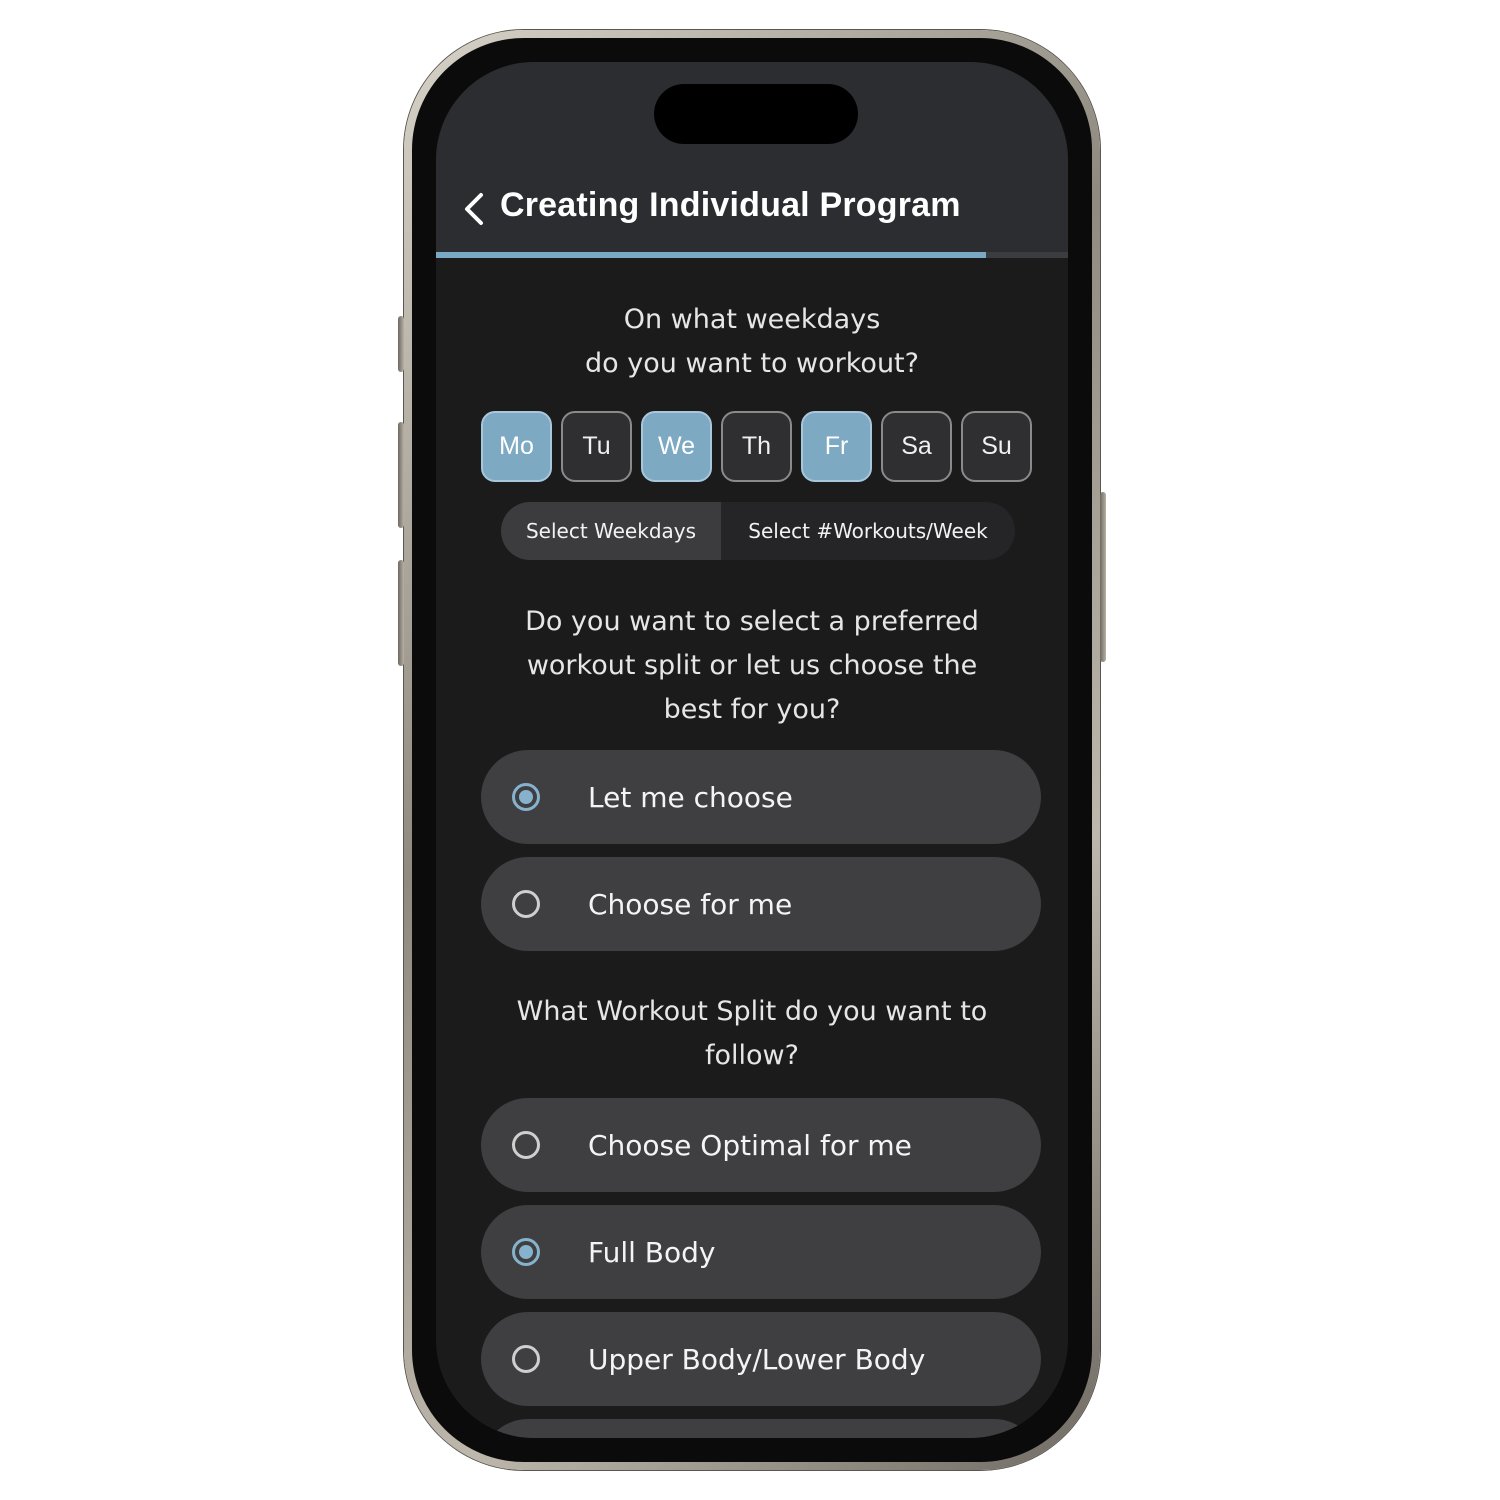 The height and width of the screenshot is (1500, 1500). I want to click on progress-bar, so click(752, 255).